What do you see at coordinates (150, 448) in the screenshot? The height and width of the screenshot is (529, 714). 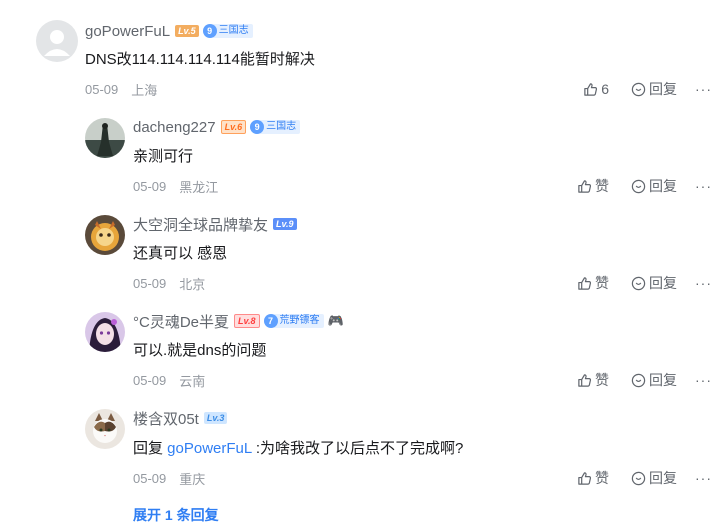 I see `reply-prefix: 回复` at bounding box center [150, 448].